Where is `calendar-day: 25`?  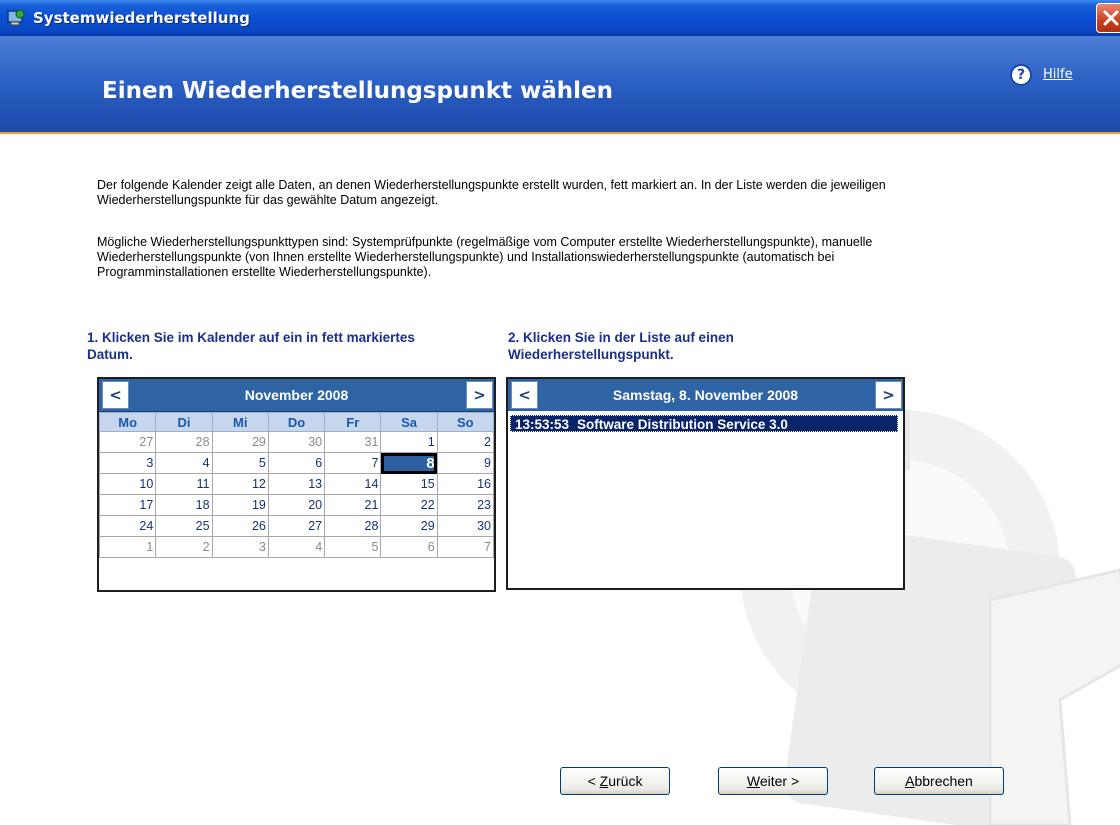 calendar-day: 25 is located at coordinates (184, 526).